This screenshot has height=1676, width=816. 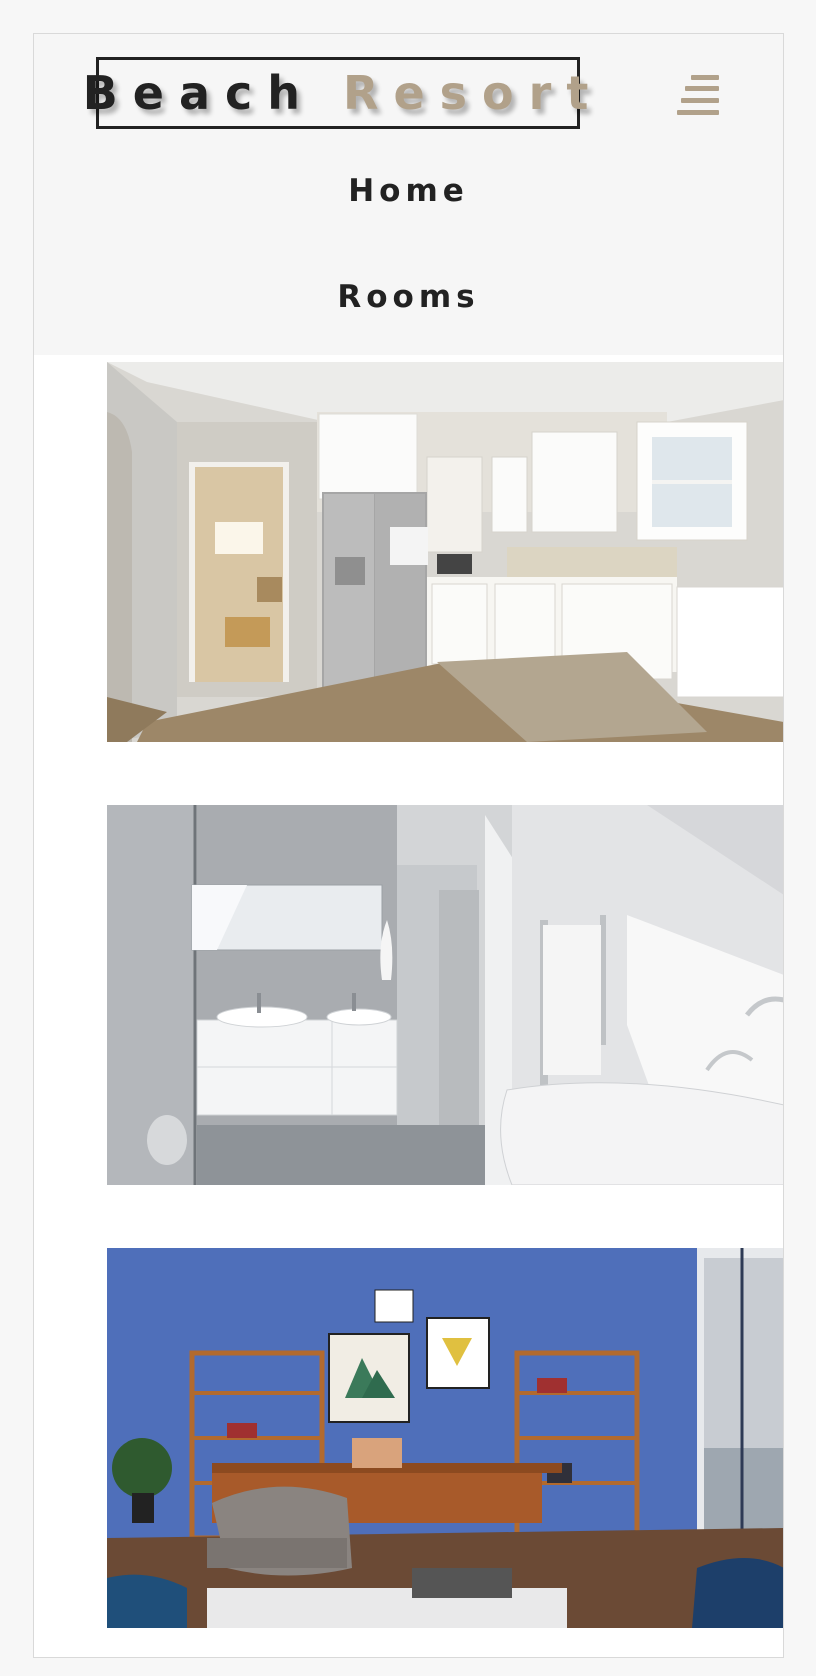 I want to click on hamburger-menu-icon, so click(x=698, y=96).